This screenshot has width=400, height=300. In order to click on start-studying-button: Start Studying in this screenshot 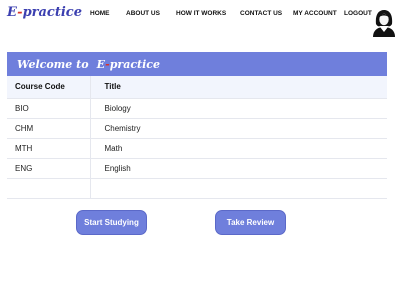, I will do `click(111, 222)`.